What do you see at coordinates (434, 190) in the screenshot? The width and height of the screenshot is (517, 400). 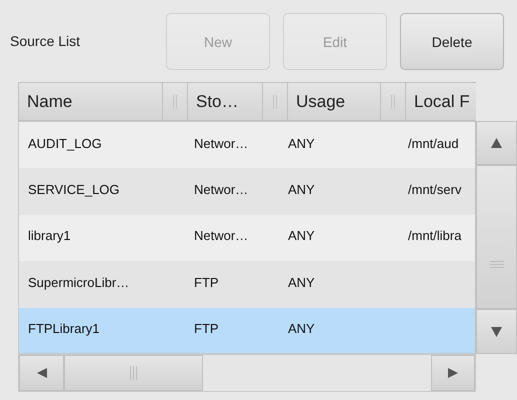 I see `table-cell-text: /mnt/serv` at bounding box center [434, 190].